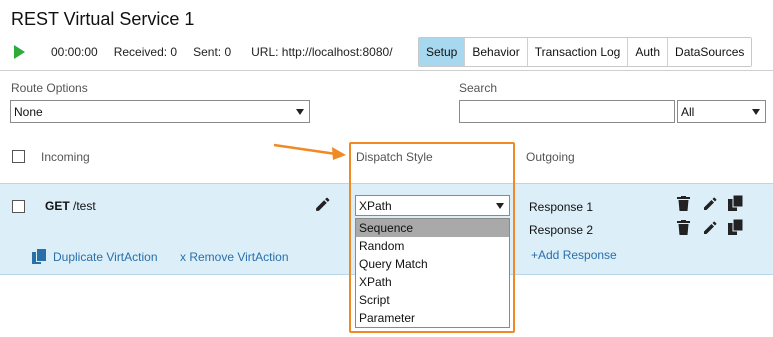  What do you see at coordinates (309, 151) in the screenshot?
I see `annotation-arrow` at bounding box center [309, 151].